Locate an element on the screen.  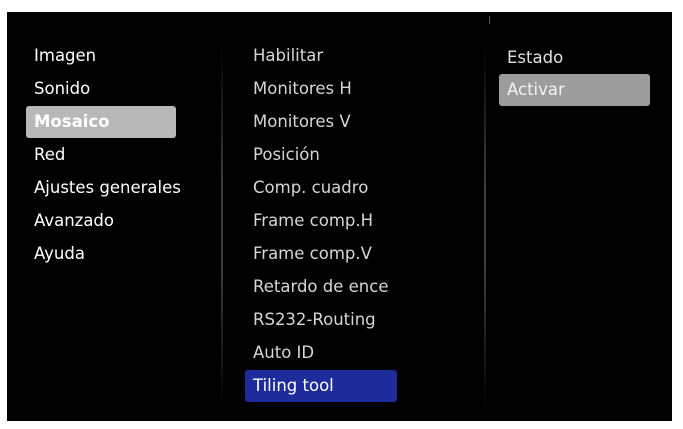
main-menu-item-red: Red is located at coordinates (101, 155).